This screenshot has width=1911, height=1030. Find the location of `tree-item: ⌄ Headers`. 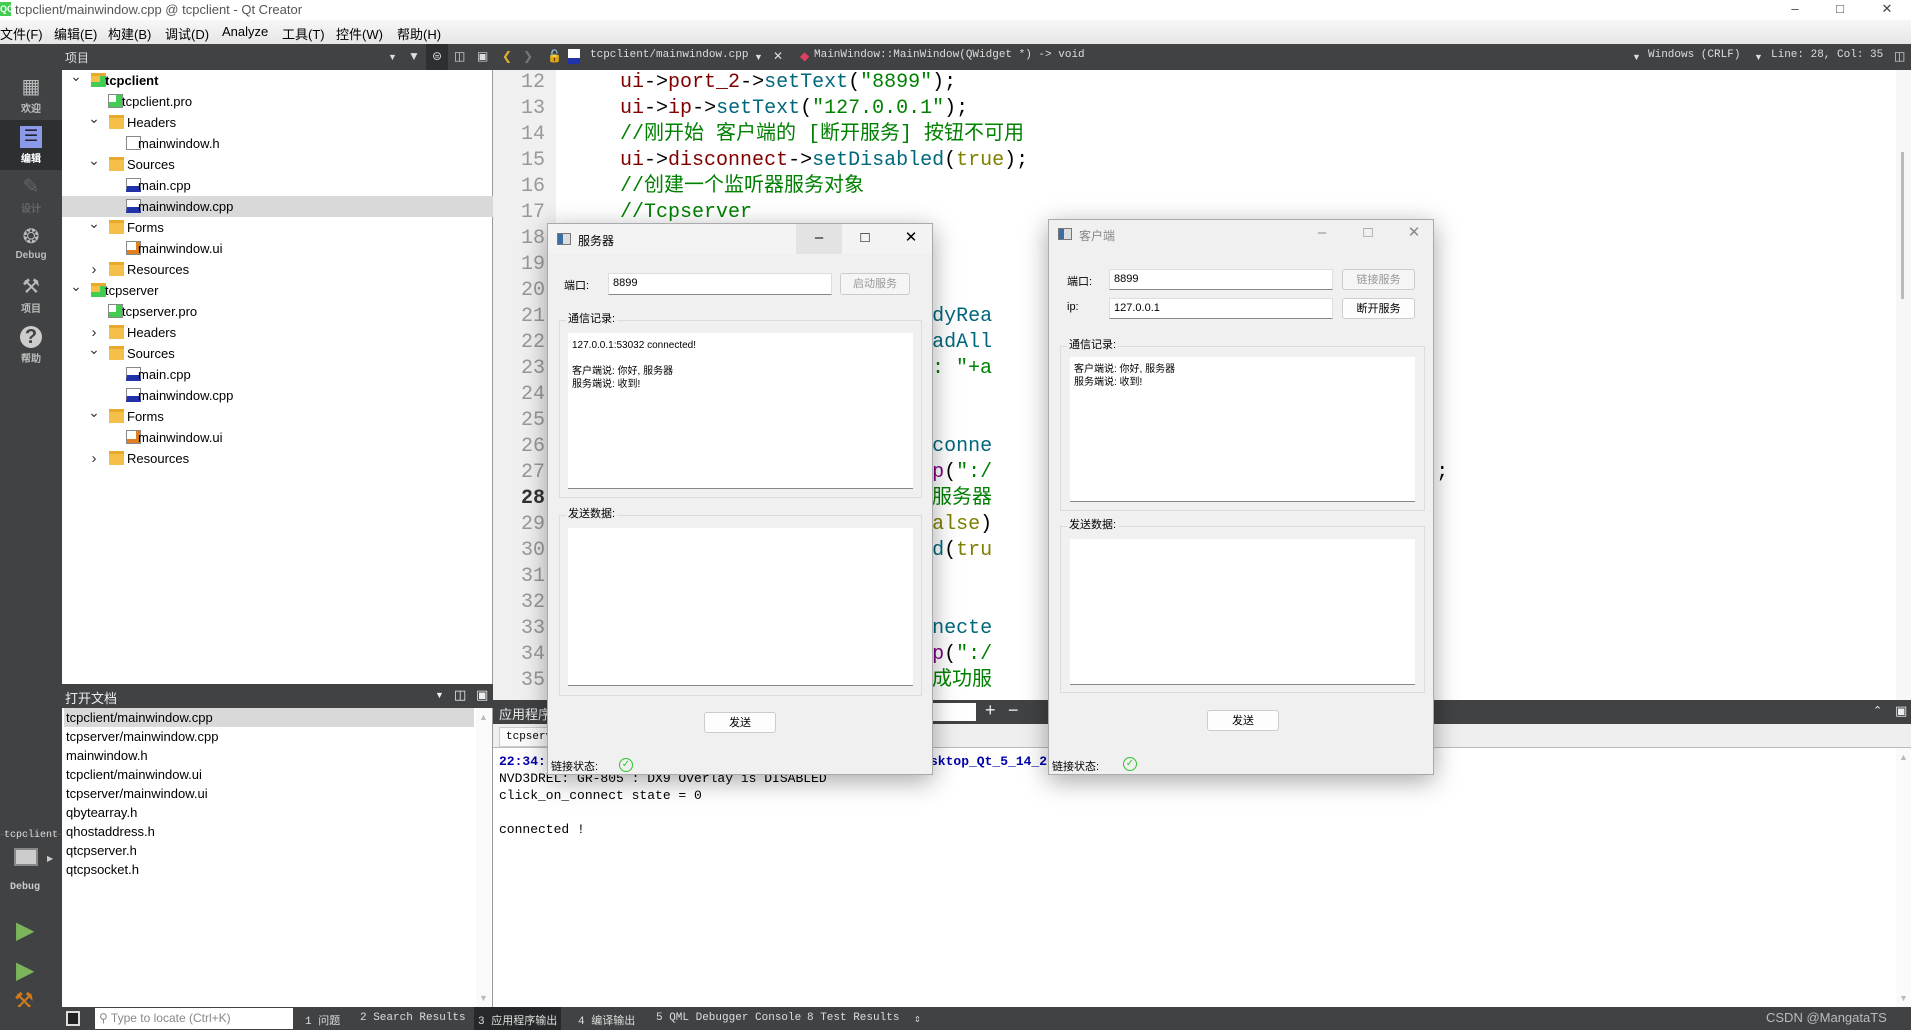

tree-item: ⌄ Headers is located at coordinates (277, 121).